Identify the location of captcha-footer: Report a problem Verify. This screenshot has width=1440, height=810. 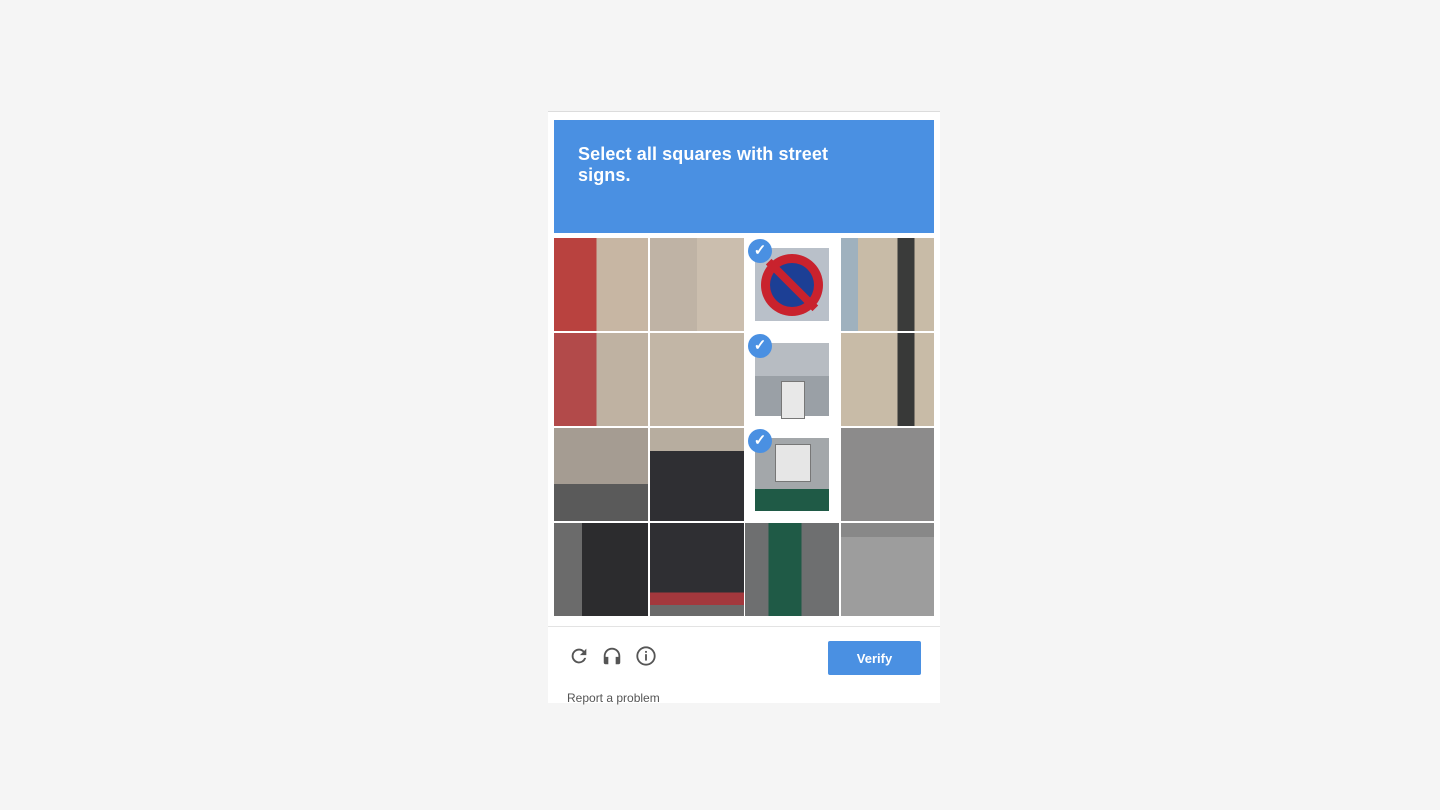
(744, 665).